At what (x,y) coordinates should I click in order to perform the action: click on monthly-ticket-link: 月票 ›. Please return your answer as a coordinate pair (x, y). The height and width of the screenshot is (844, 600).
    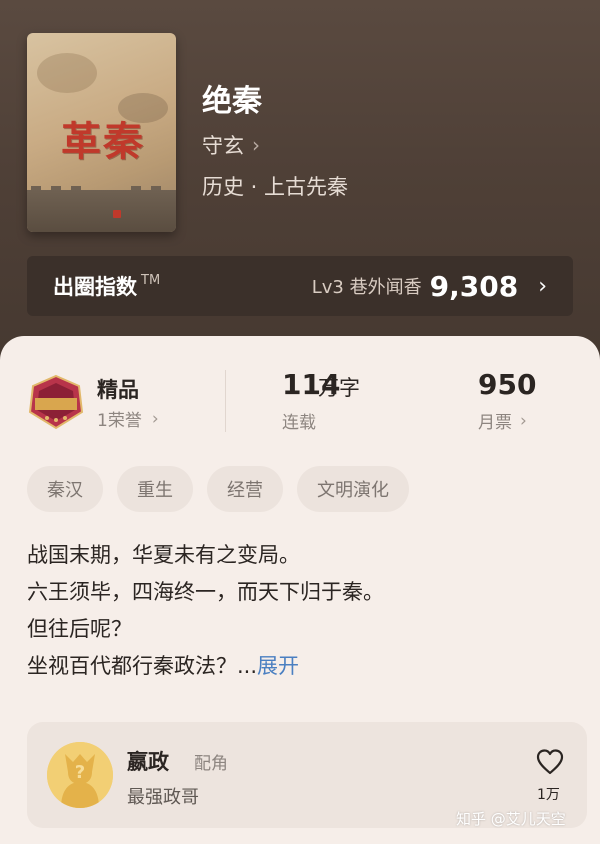
    Looking at the image, I should click on (502, 421).